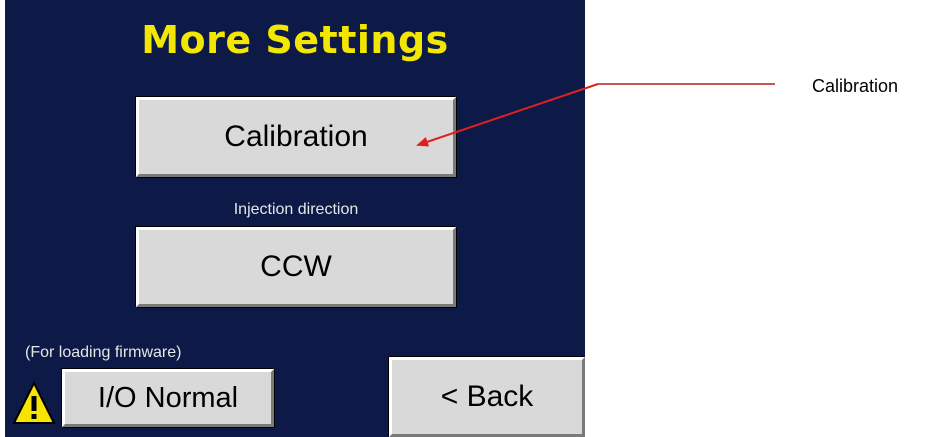 This screenshot has width=943, height=437. I want to click on page-title: More Settings, so click(295, 40).